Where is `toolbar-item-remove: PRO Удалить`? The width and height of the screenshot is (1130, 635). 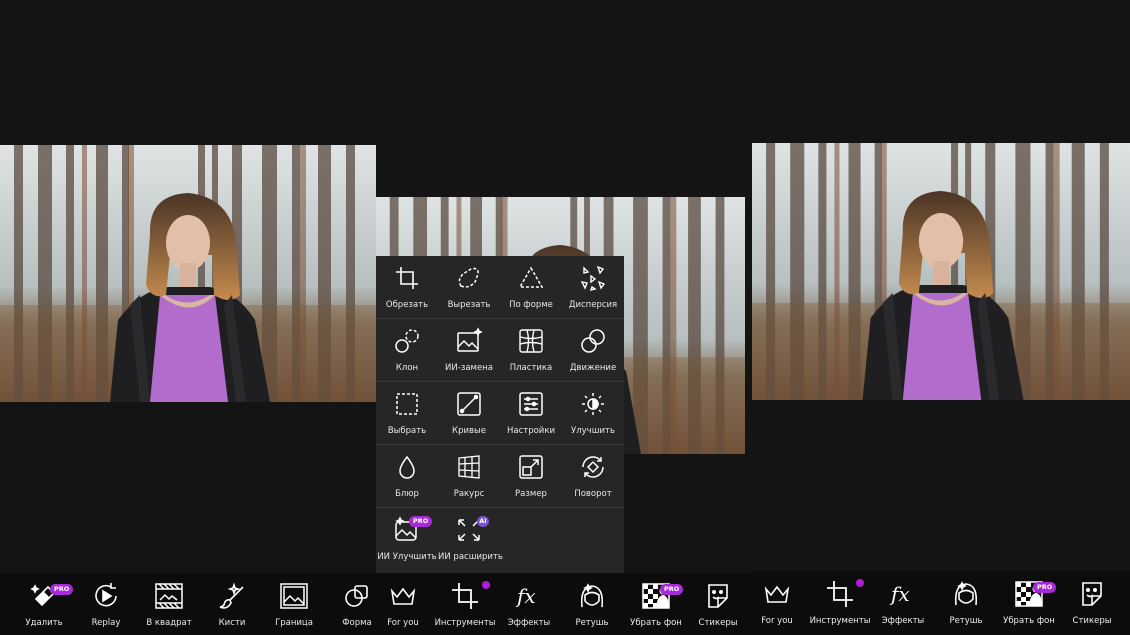 toolbar-item-remove: PRO Удалить is located at coordinates (44, 604).